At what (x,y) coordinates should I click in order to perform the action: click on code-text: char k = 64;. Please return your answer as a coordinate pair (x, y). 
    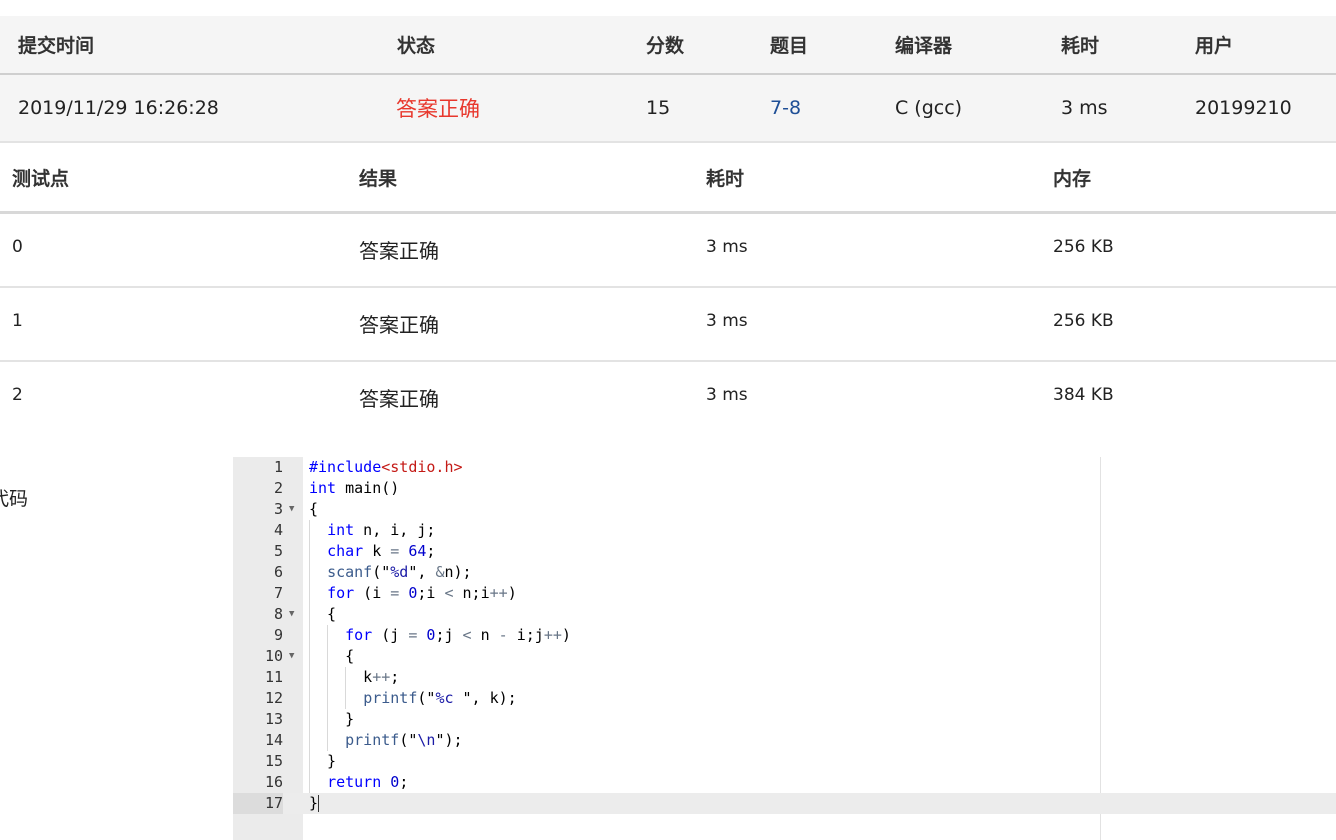
    Looking at the image, I should click on (381, 551).